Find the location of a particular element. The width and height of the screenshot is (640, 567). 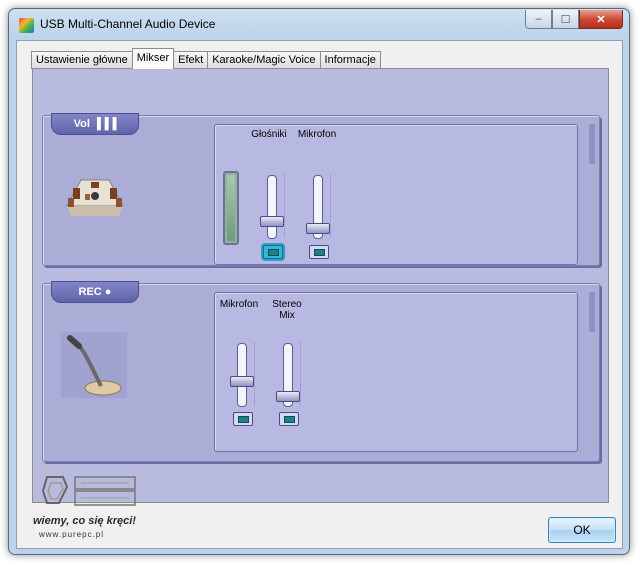

rec-mic-volume-slider is located at coordinates (250, 376).